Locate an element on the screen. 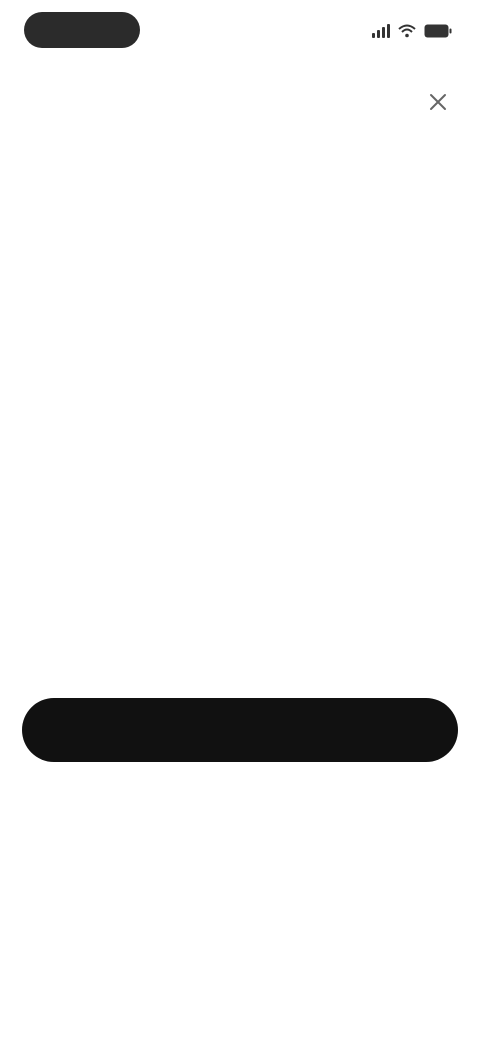 This screenshot has width=480, height=1040. status-bar is located at coordinates (240, 31).